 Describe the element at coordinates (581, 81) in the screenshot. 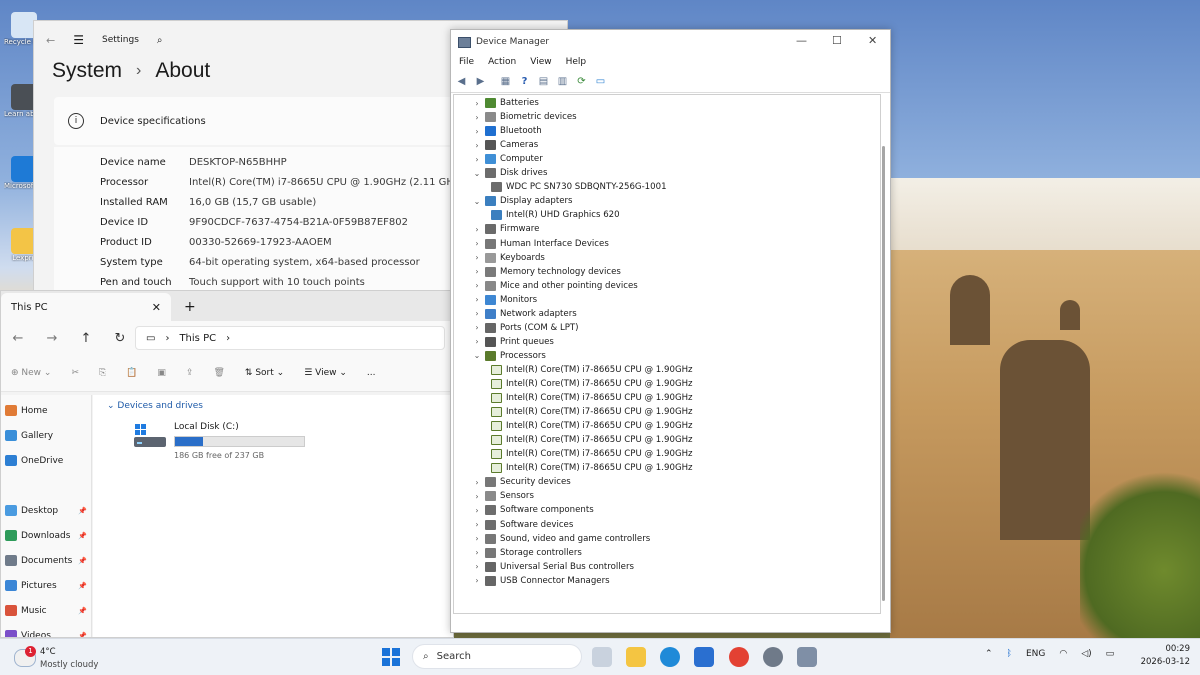

I see `scan-hardware-icon: ⟳` at that location.